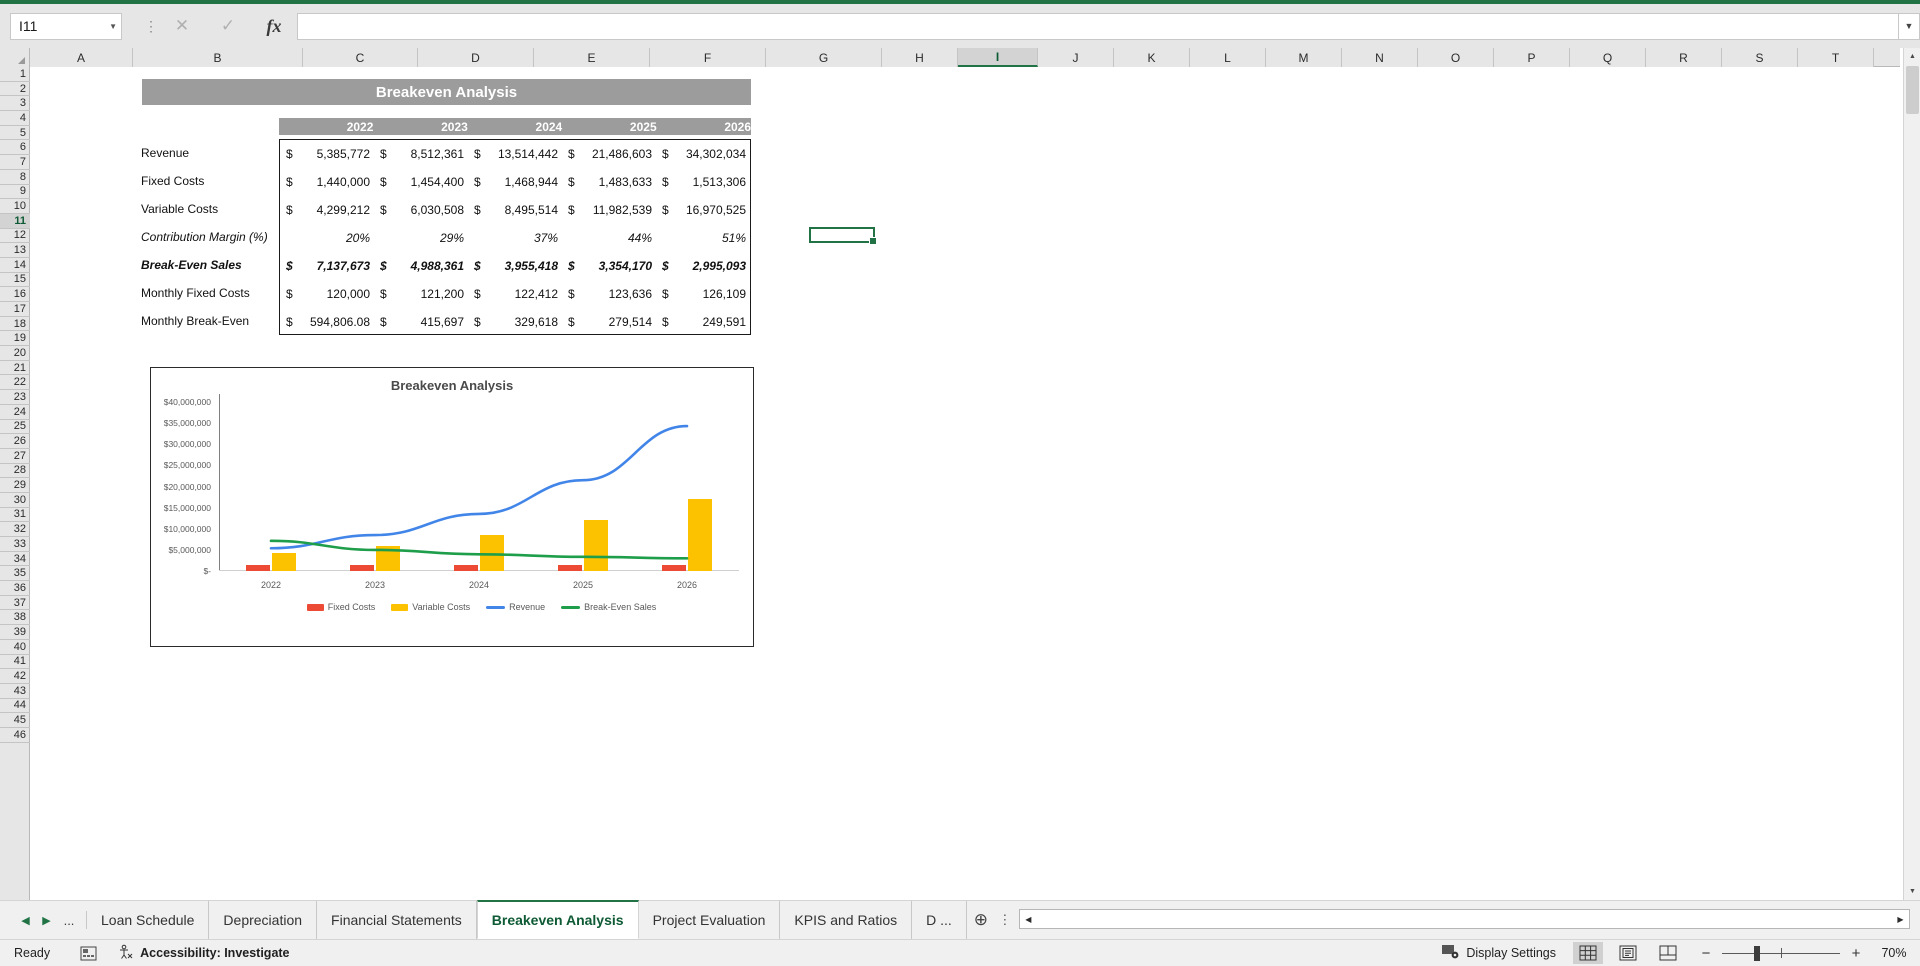  I want to click on column-header-a: A, so click(81, 57).